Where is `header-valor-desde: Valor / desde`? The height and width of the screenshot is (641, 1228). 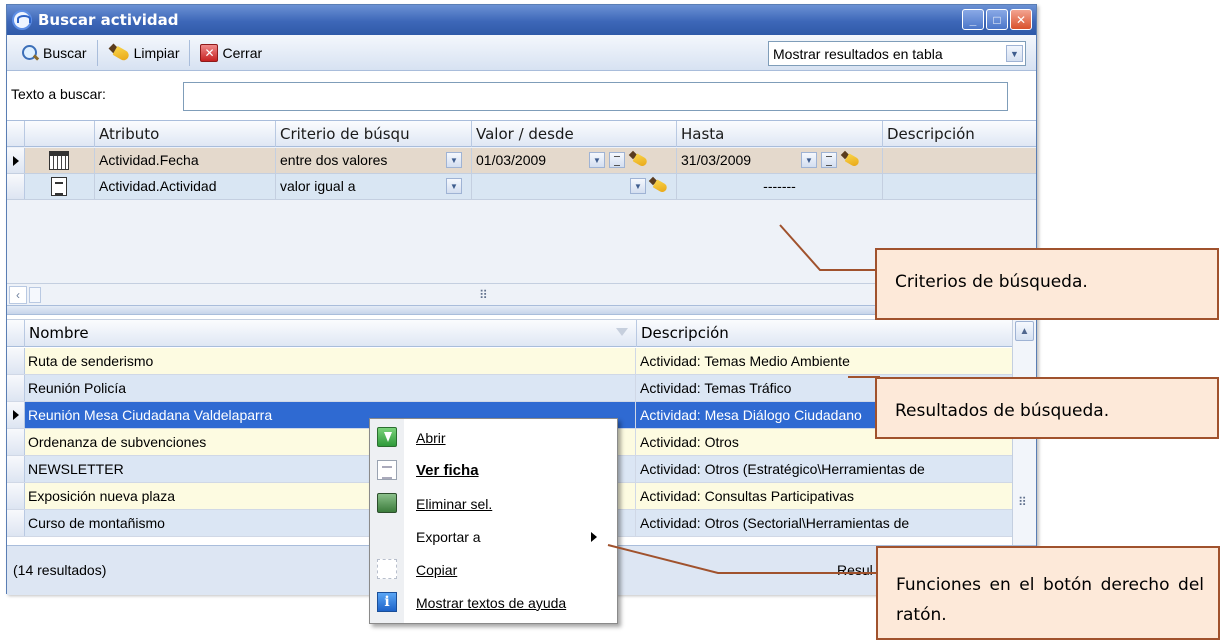 header-valor-desde: Valor / desde is located at coordinates (574, 134).